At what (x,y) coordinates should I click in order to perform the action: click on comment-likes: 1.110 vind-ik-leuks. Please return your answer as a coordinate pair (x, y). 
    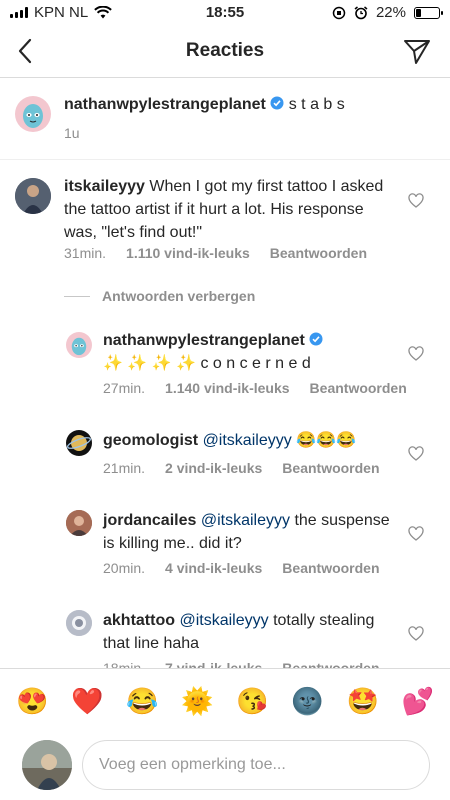
    Looking at the image, I should click on (188, 253).